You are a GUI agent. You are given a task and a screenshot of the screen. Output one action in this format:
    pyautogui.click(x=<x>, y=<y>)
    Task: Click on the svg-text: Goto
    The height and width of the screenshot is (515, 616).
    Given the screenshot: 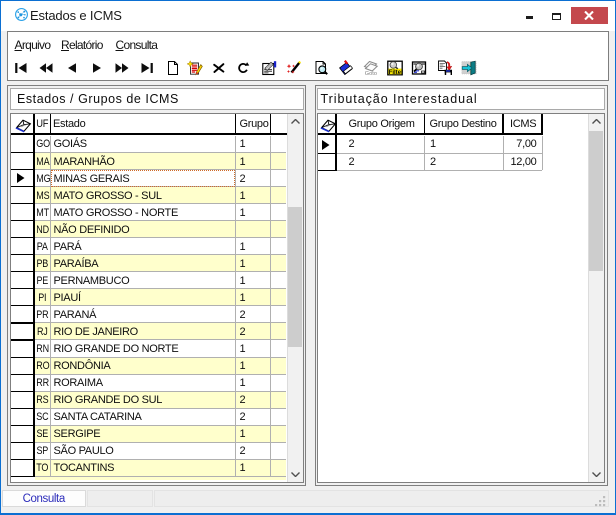 What is the action you would take?
    pyautogui.click(x=370, y=73)
    